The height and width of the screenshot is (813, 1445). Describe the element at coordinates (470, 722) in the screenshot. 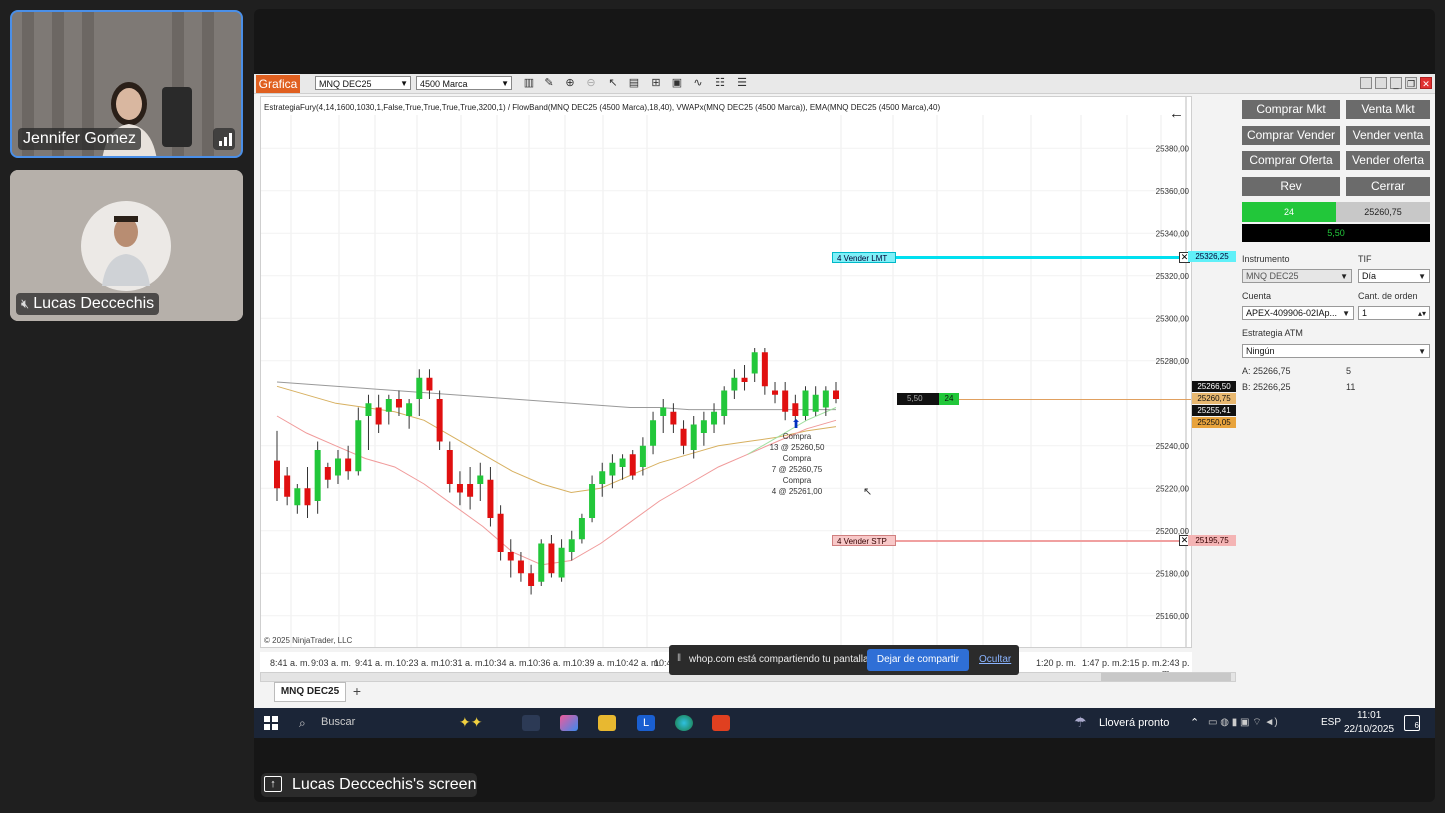

I see `copilot-sparkle-icon: ✦✦` at that location.